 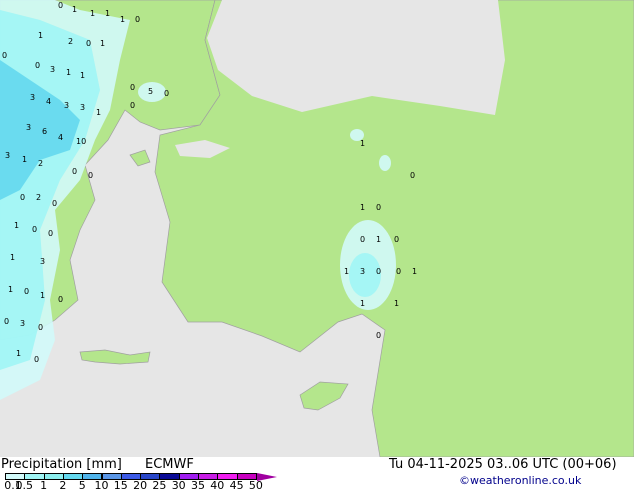 I want to click on legend-label: 35, so click(x=198, y=485).